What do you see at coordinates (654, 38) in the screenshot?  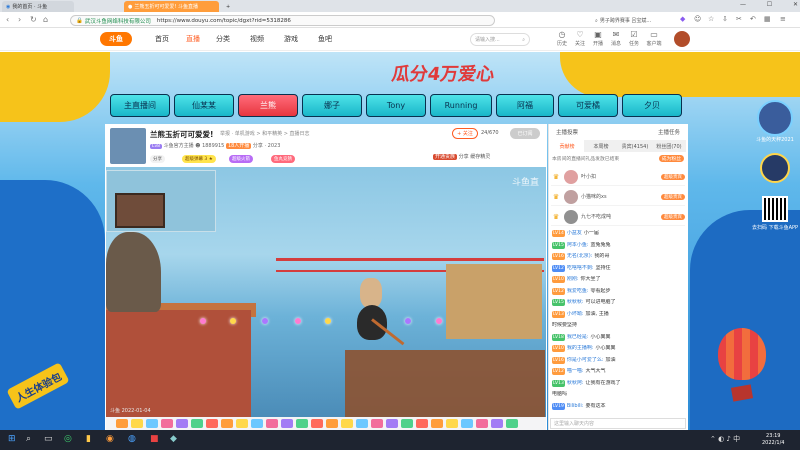 I see `client-icon: ▭ 客户端` at bounding box center [654, 38].